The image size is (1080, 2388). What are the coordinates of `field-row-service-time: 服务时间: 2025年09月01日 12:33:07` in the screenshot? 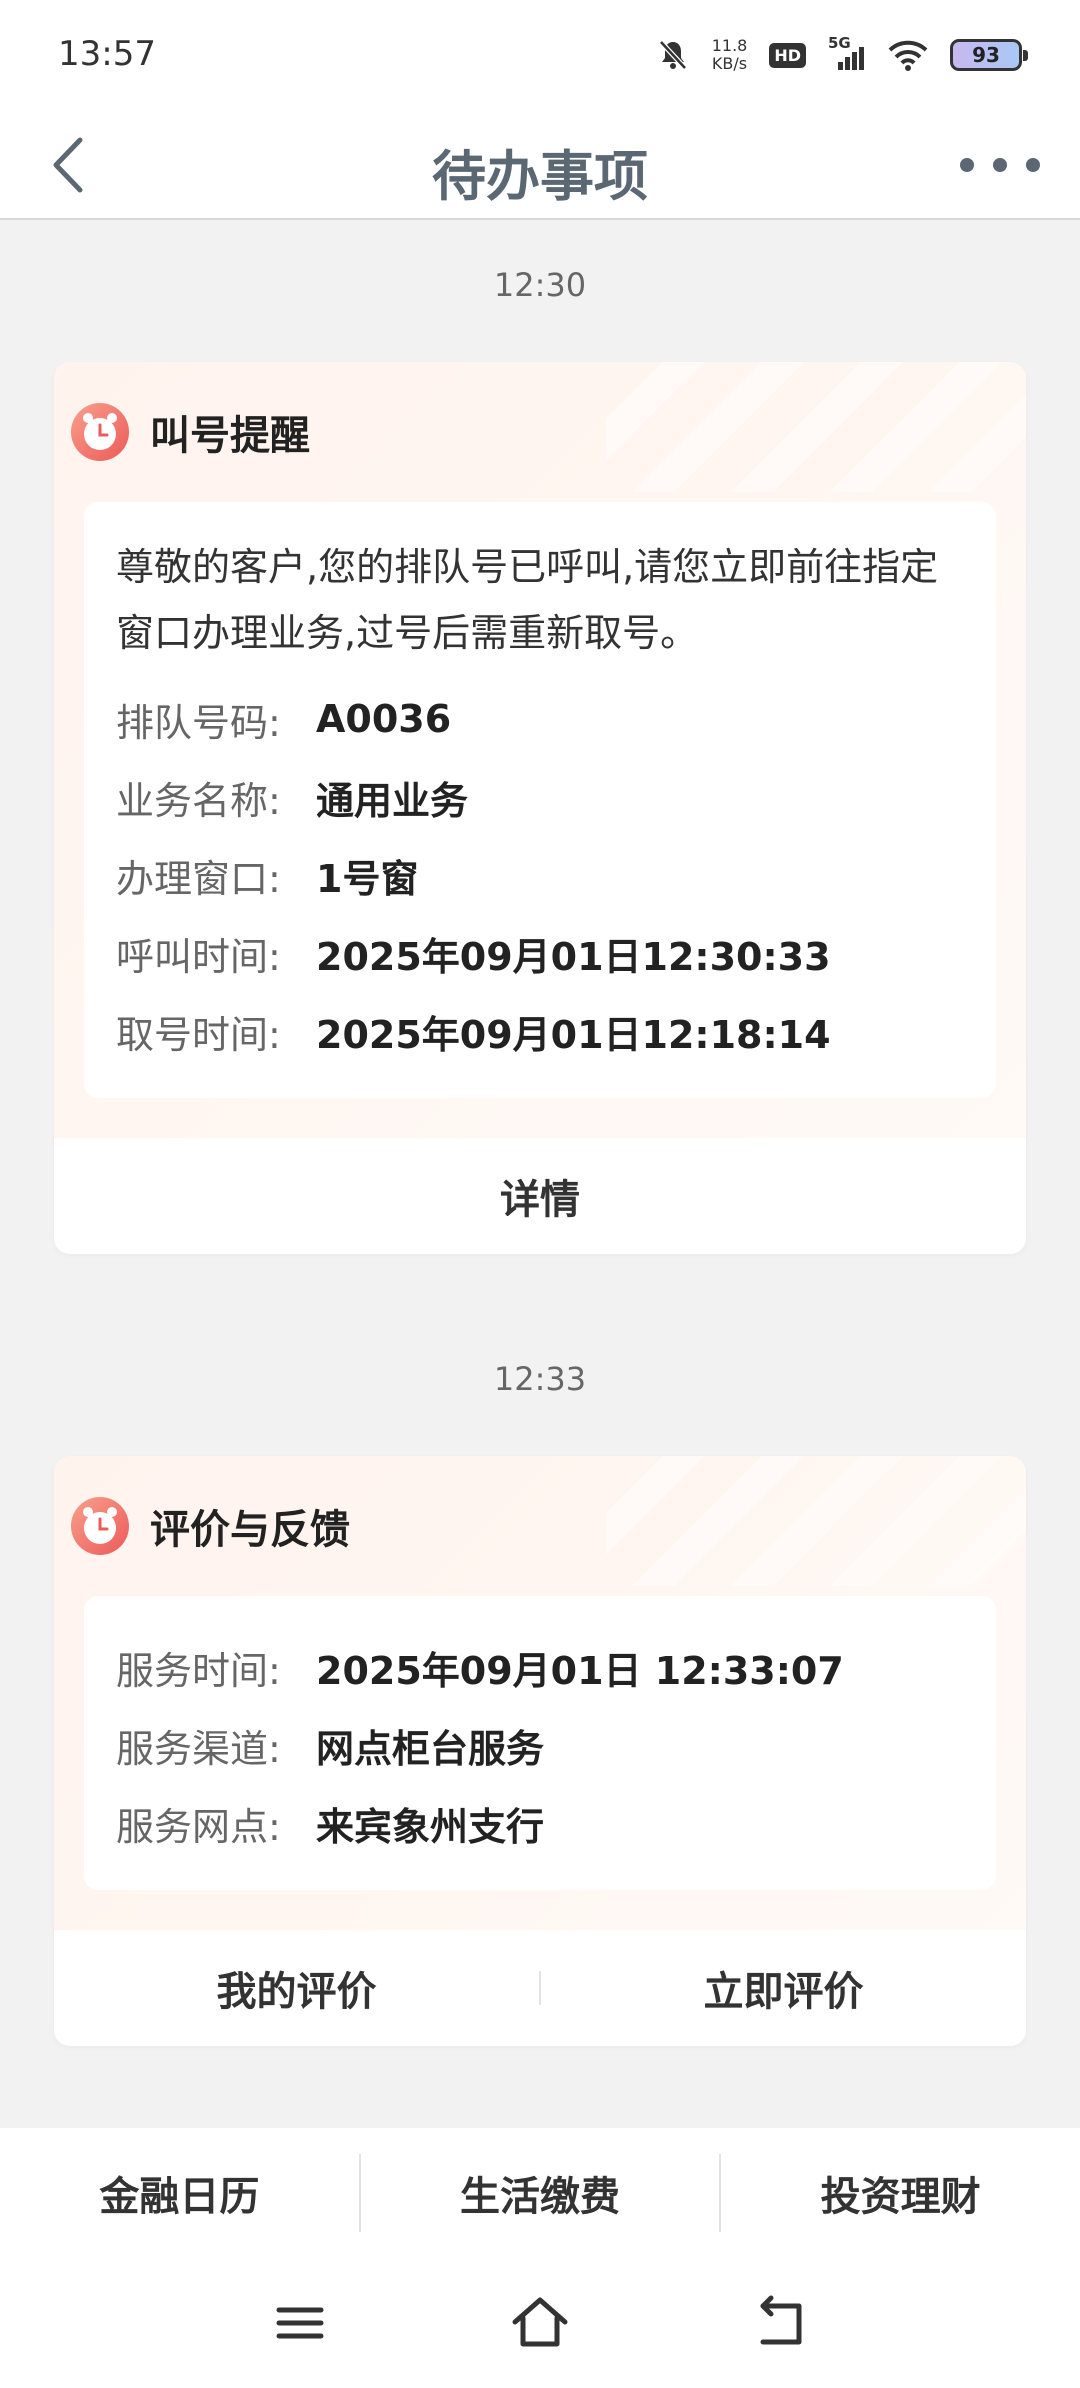 It's located at (540, 1667).